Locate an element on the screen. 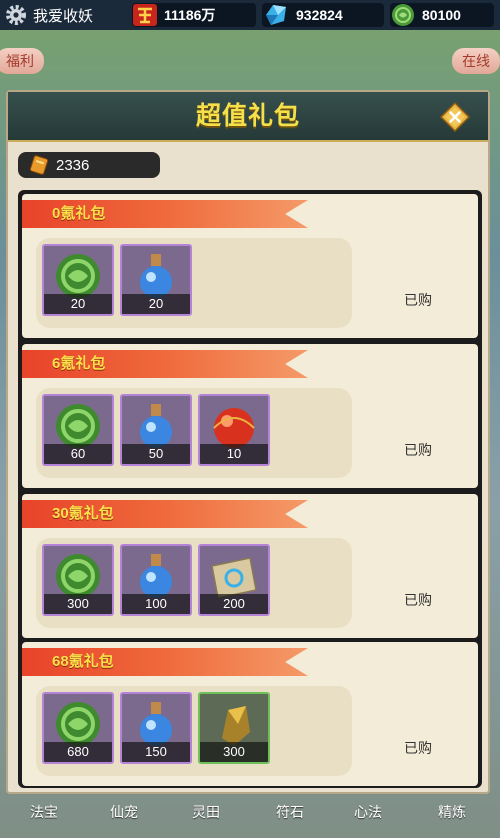  dialog-title: 超值礼包 is located at coordinates (247, 116).